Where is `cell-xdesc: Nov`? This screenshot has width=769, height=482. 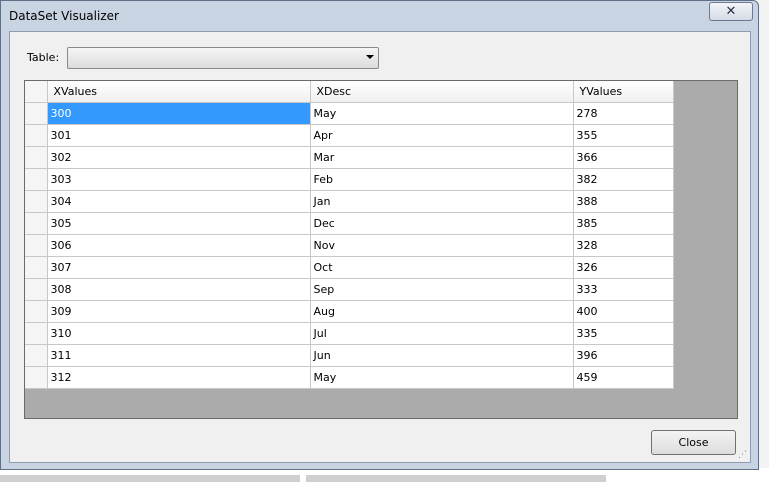 cell-xdesc: Nov is located at coordinates (442, 245).